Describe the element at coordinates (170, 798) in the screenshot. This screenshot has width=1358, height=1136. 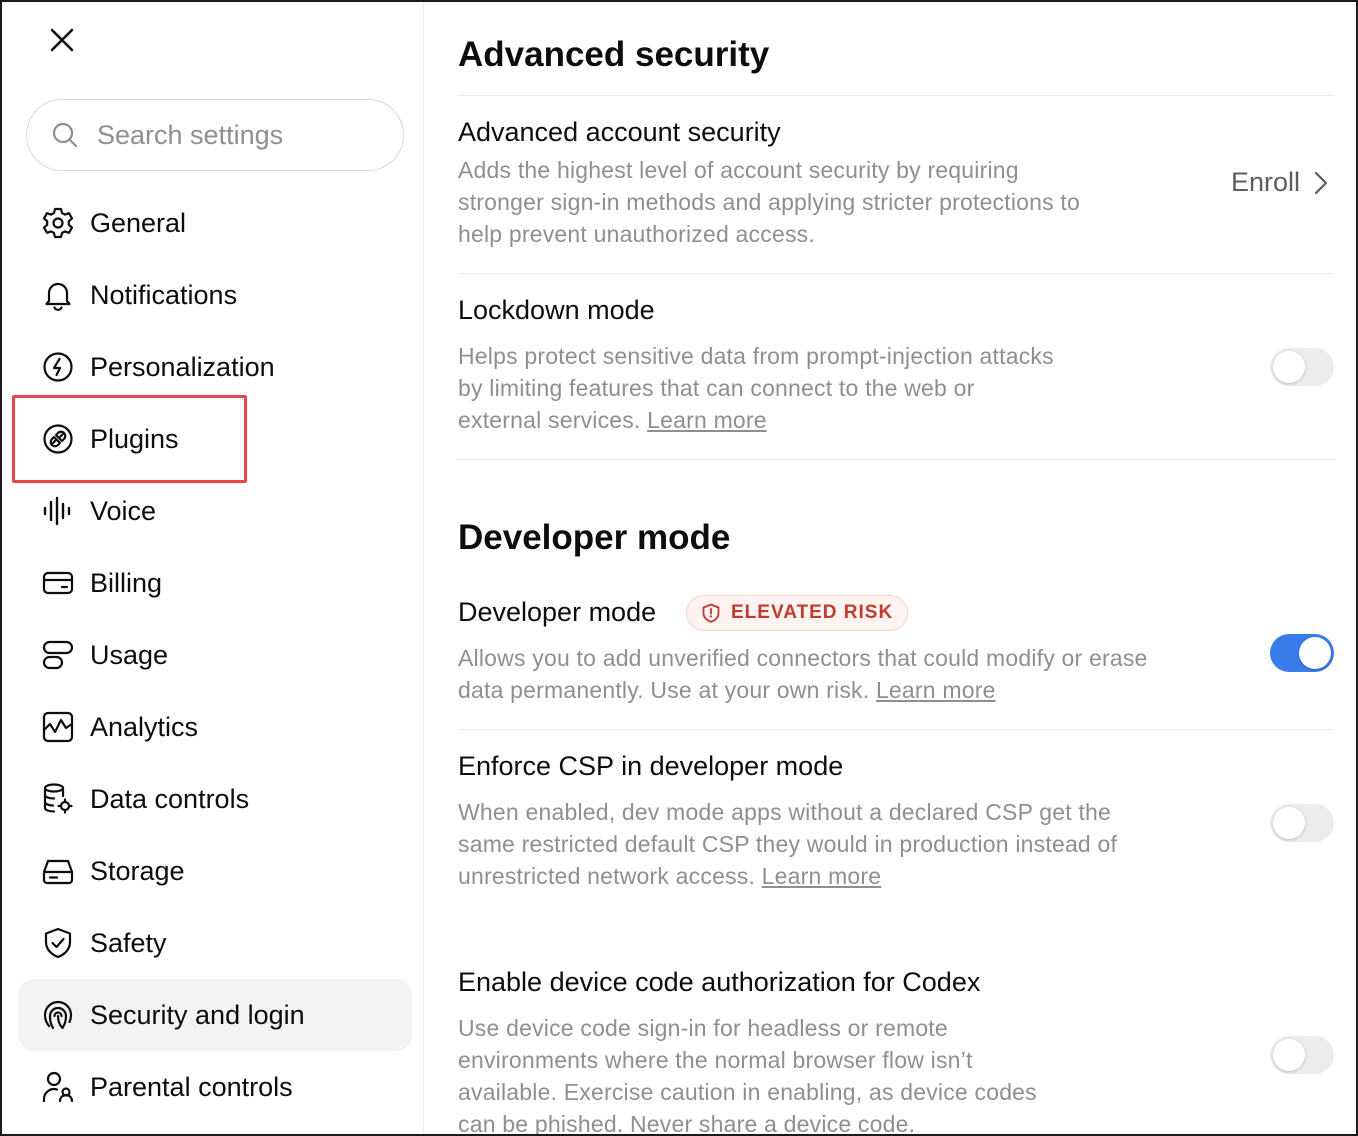
I see `sidebar-item-label: Data controls` at that location.